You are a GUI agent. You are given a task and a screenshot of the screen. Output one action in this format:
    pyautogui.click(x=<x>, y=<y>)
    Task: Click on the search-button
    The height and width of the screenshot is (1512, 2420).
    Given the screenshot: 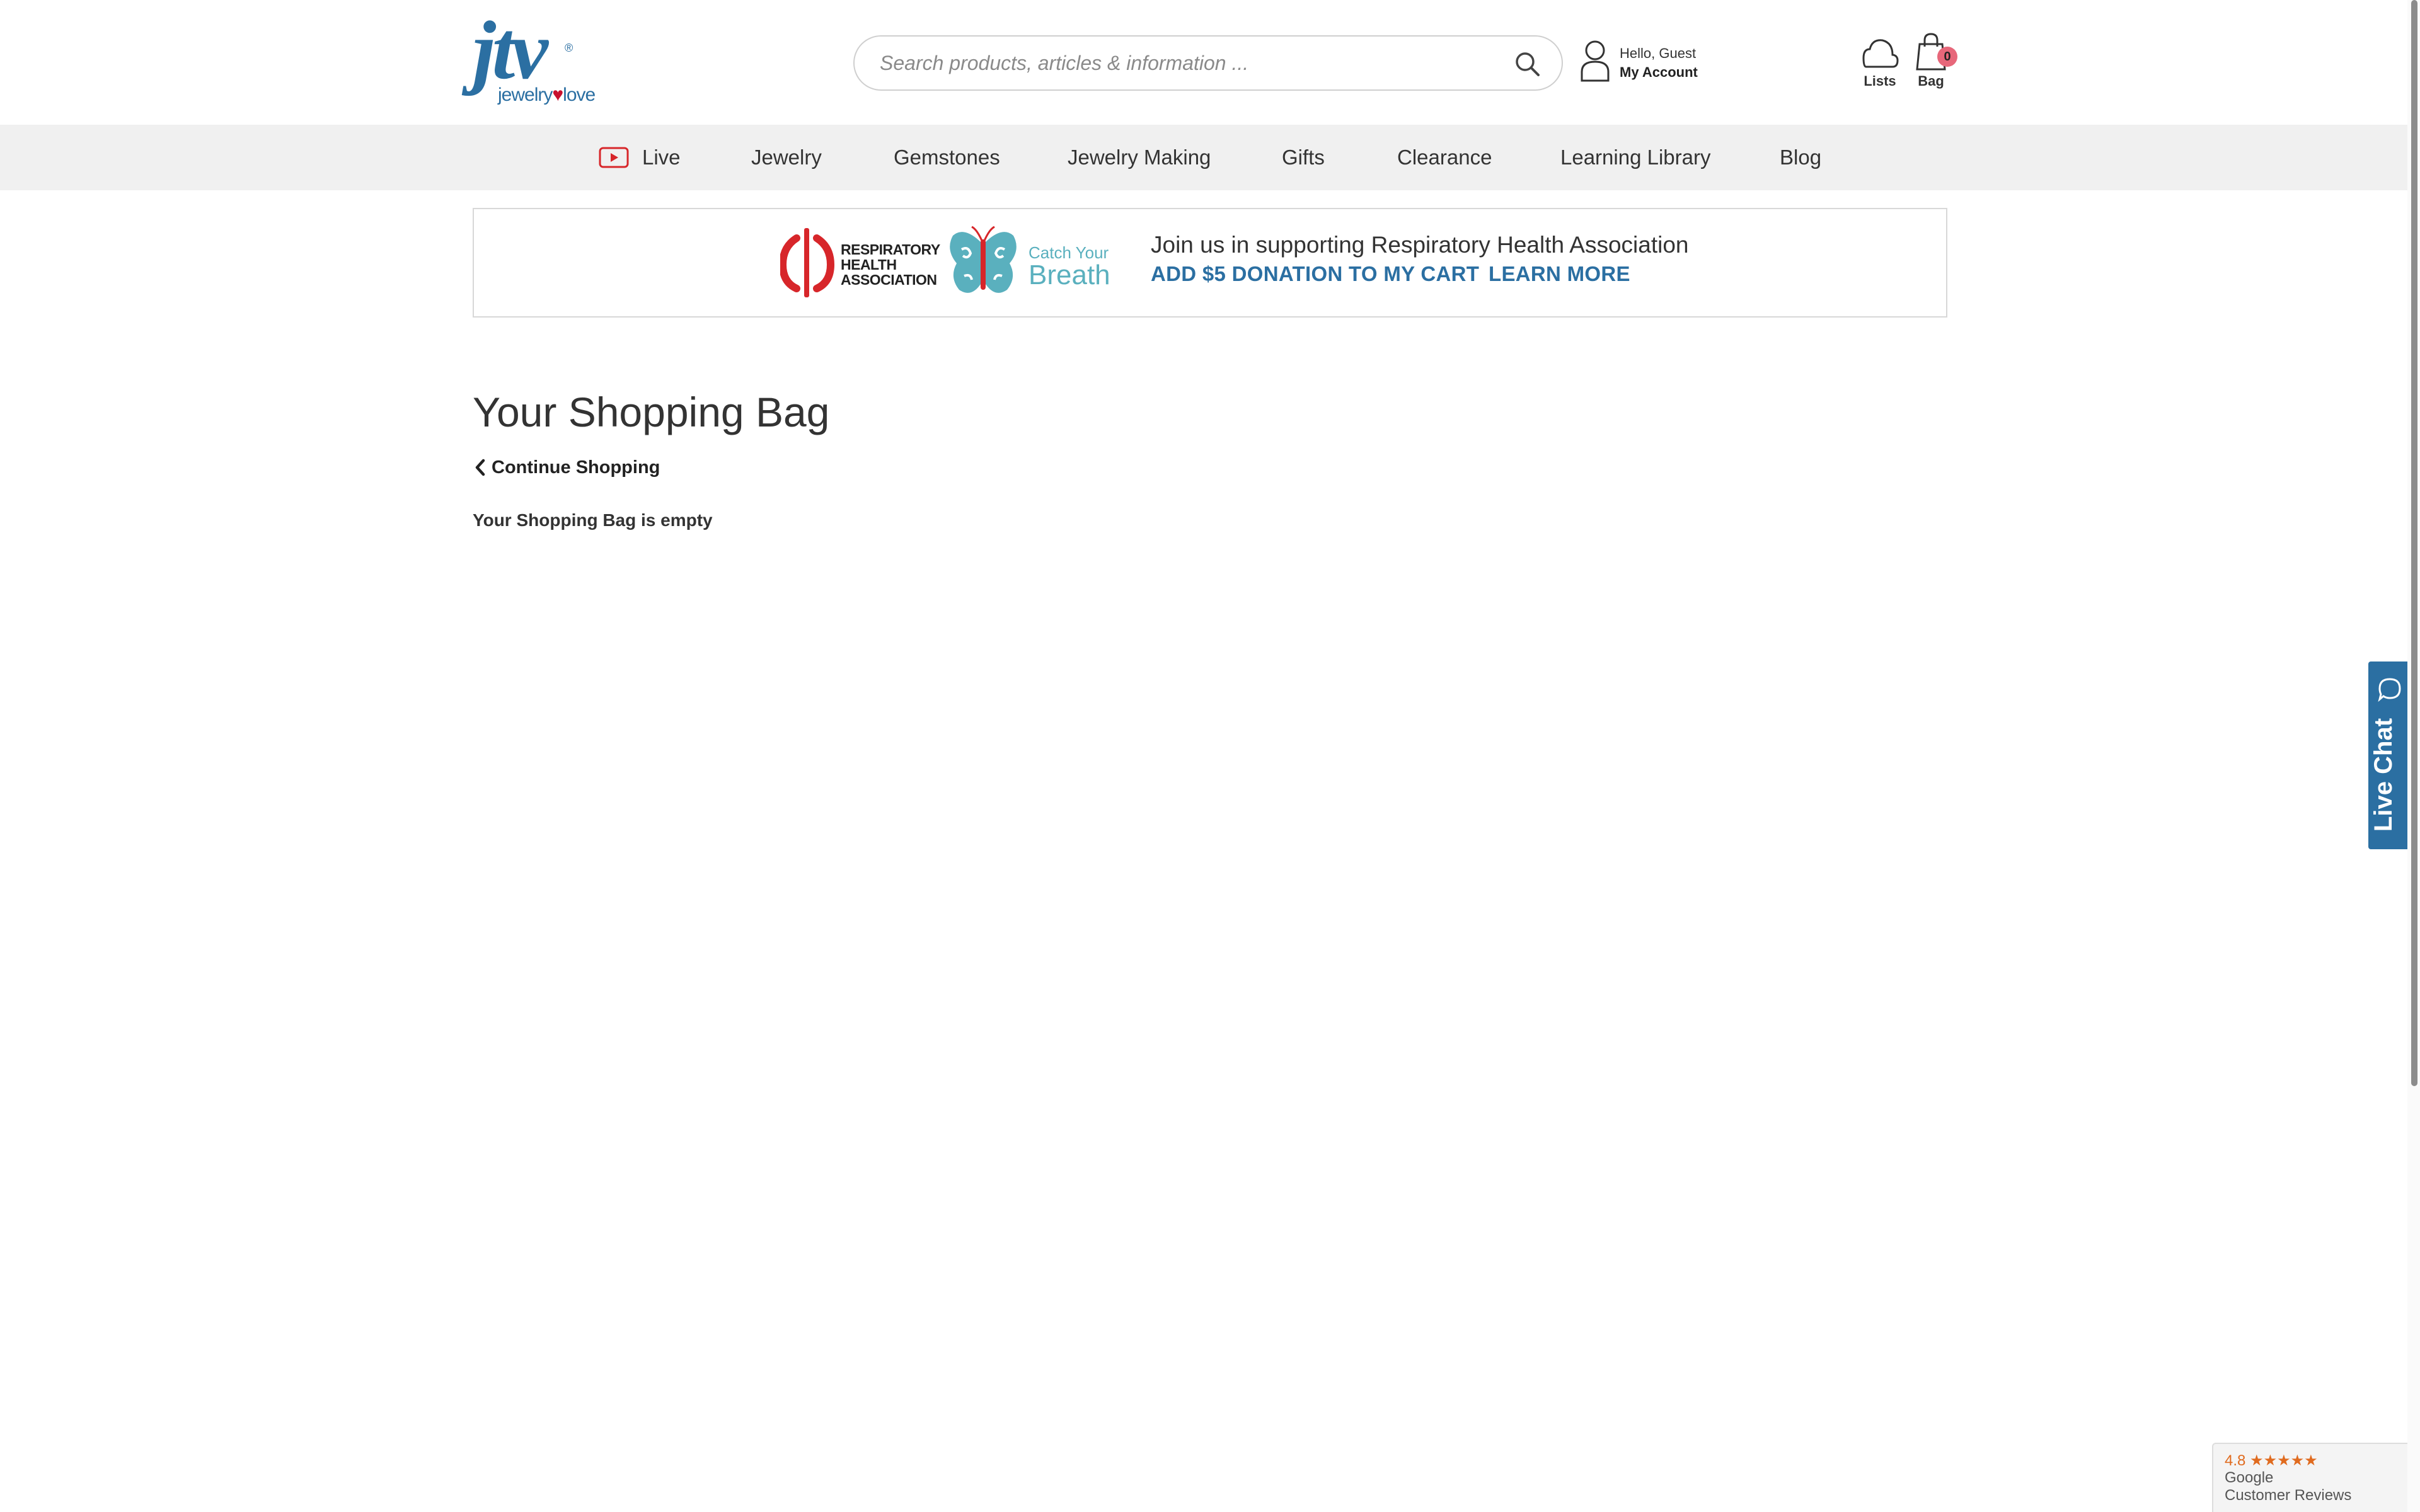 What is the action you would take?
    pyautogui.click(x=1528, y=64)
    